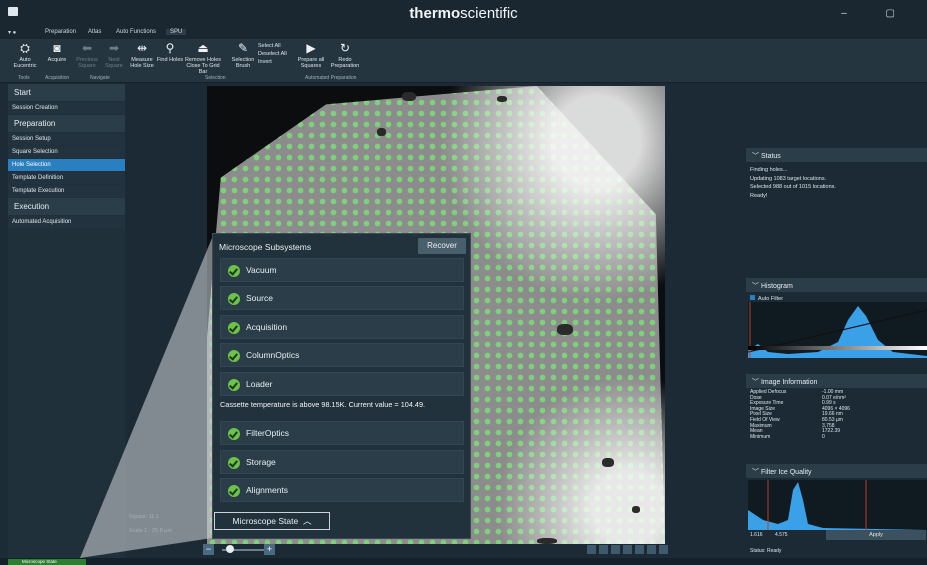 Image resolution: width=927 pixels, height=565 pixels. What do you see at coordinates (331, 78) in the screenshot?
I see `group-automated-preparation: Automated Preparation` at bounding box center [331, 78].